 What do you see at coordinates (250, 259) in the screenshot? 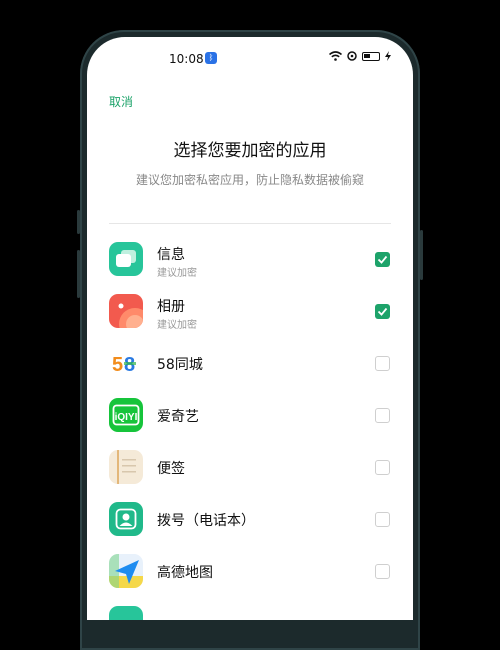
I see `list-item: 信息 建议加密` at bounding box center [250, 259].